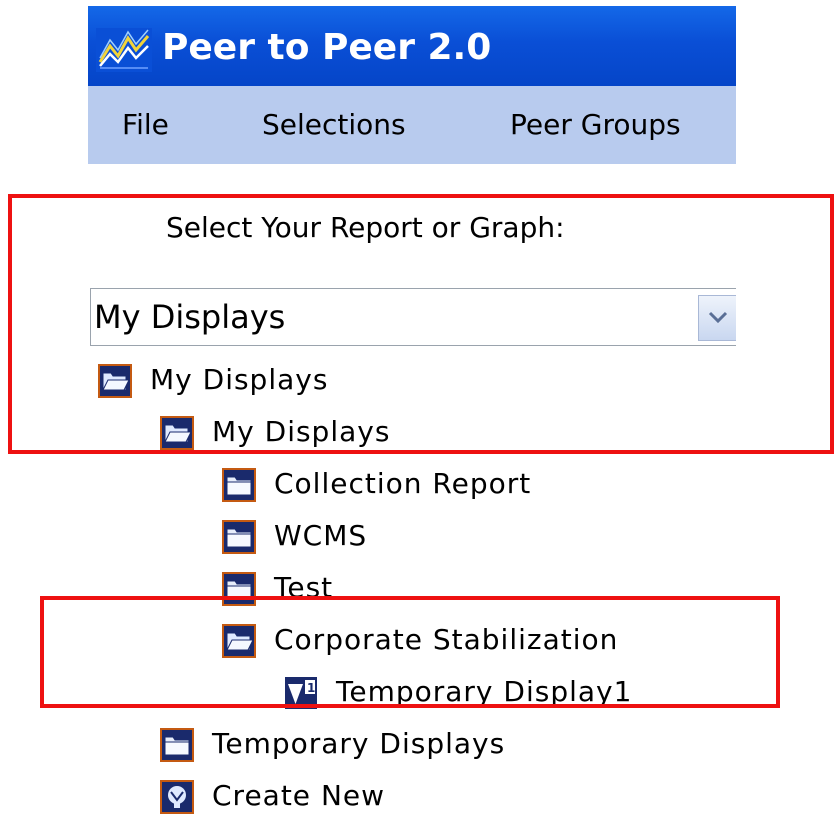  Describe the element at coordinates (304, 587) in the screenshot. I see `tree-item-label: Test` at that location.